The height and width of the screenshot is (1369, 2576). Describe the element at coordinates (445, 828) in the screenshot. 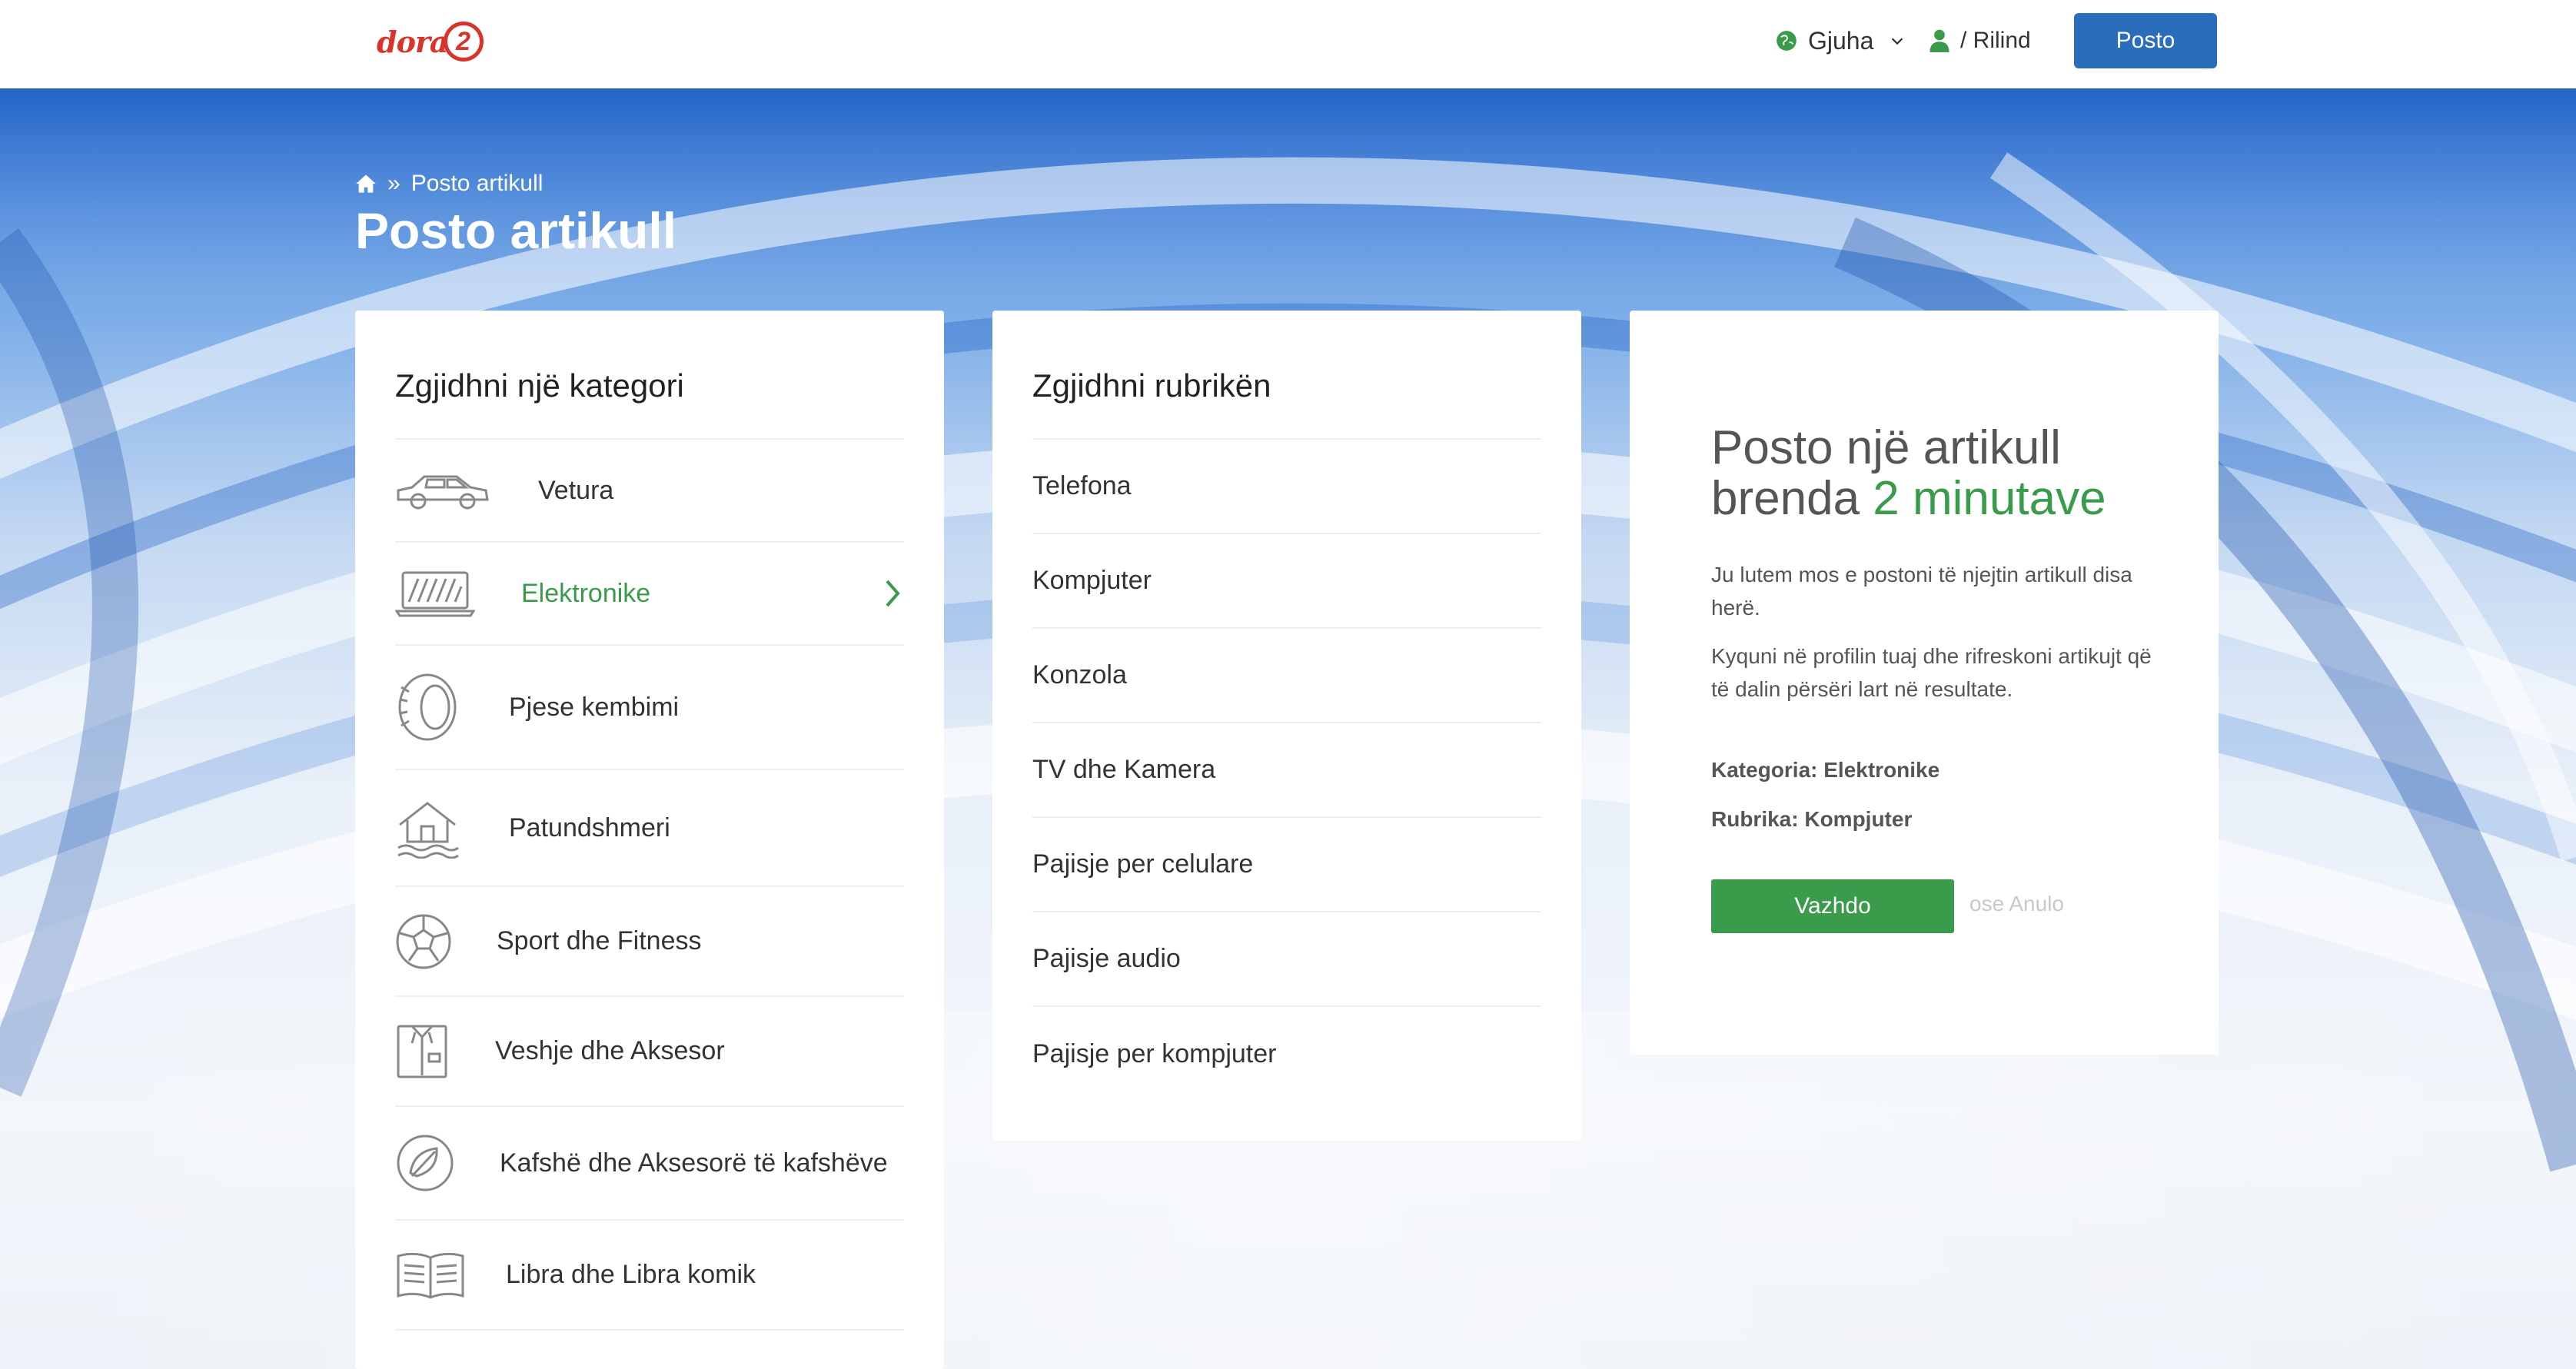

I see `house-icon` at that location.